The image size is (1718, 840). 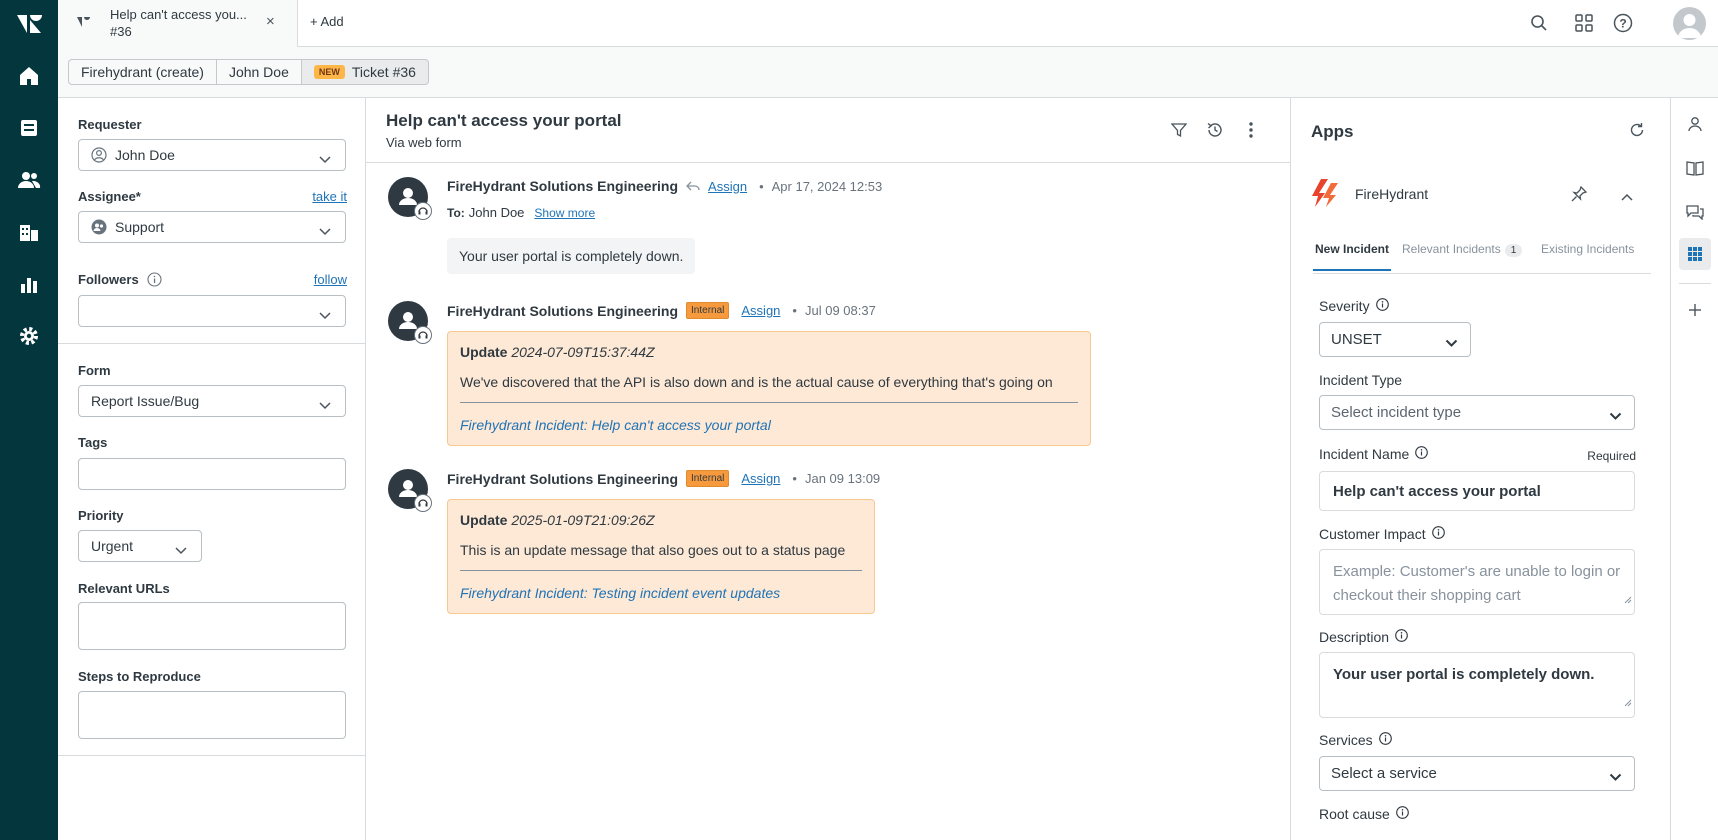 What do you see at coordinates (1215, 130) in the screenshot?
I see `history-icon` at bounding box center [1215, 130].